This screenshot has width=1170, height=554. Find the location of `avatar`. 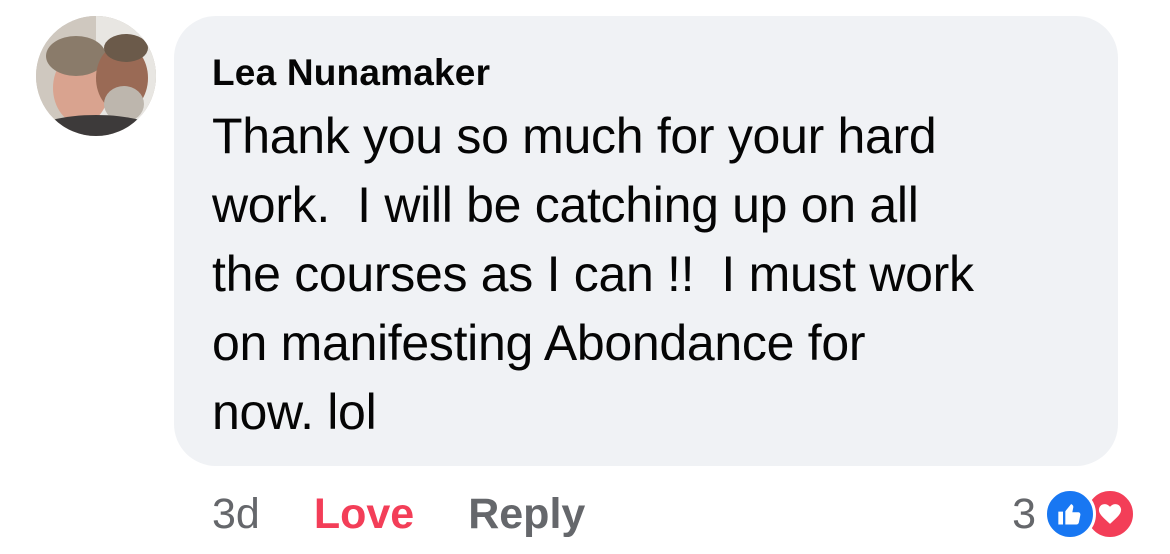

avatar is located at coordinates (96, 76).